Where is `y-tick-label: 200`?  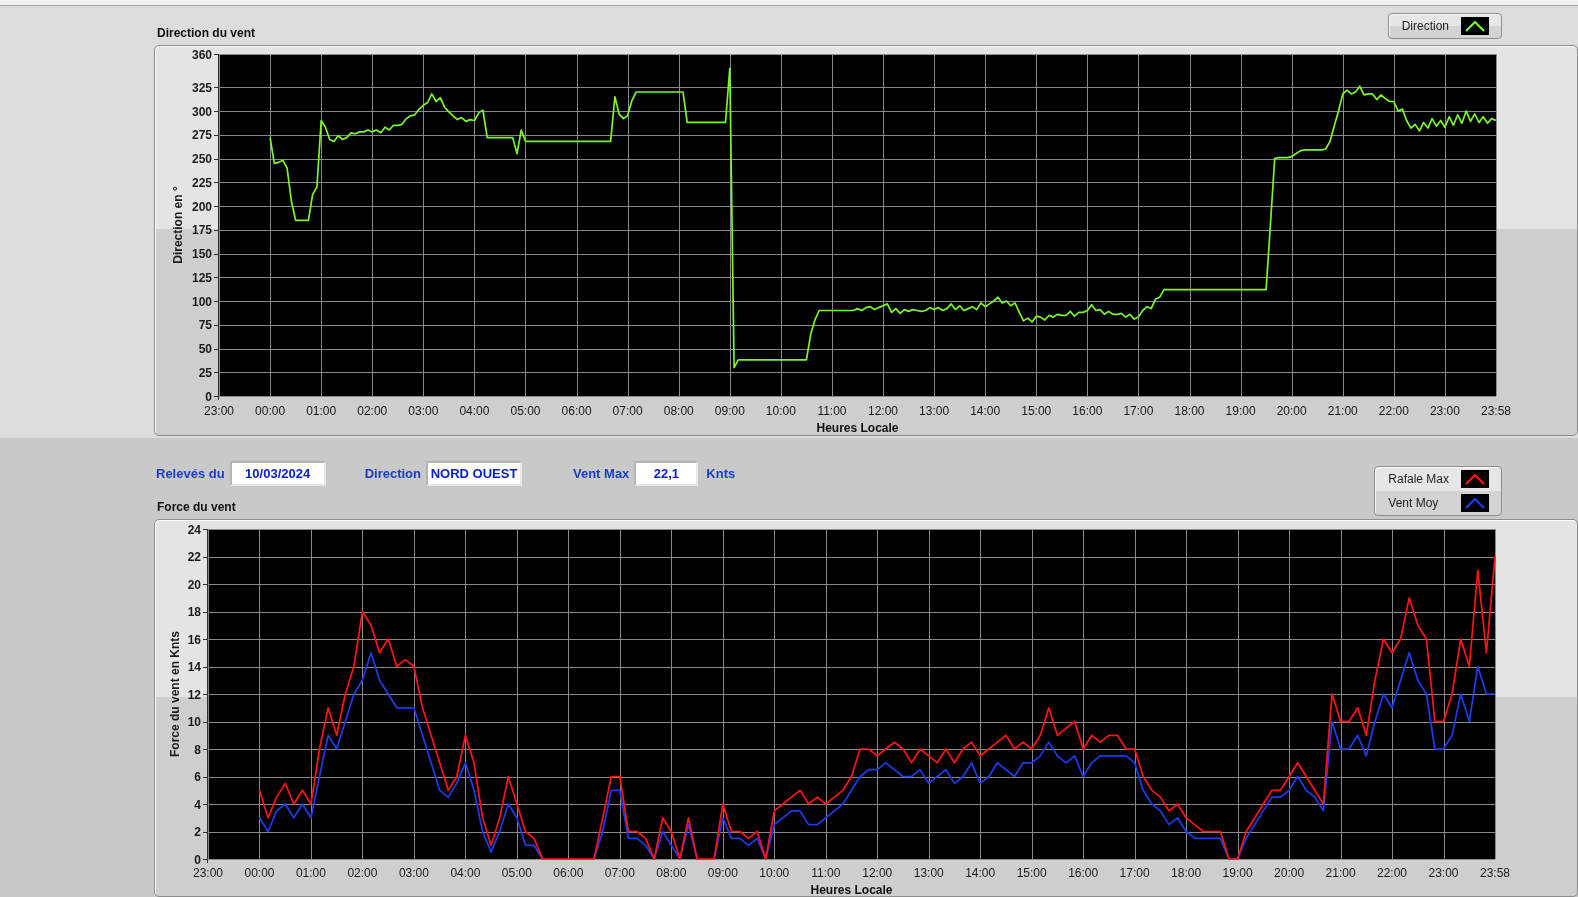 y-tick-label: 200 is located at coordinates (201, 206).